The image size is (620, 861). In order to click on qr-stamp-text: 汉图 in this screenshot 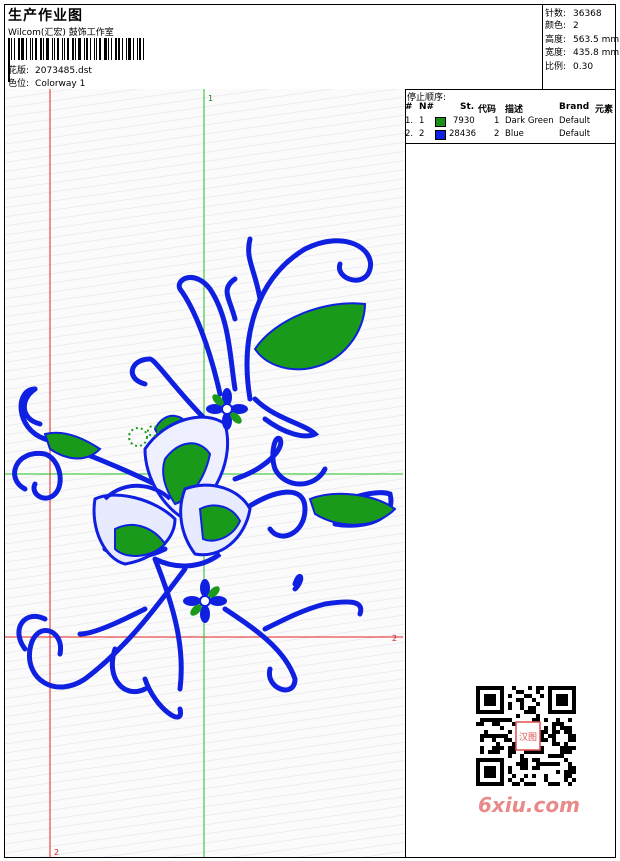, I will do `click(528, 737)`.